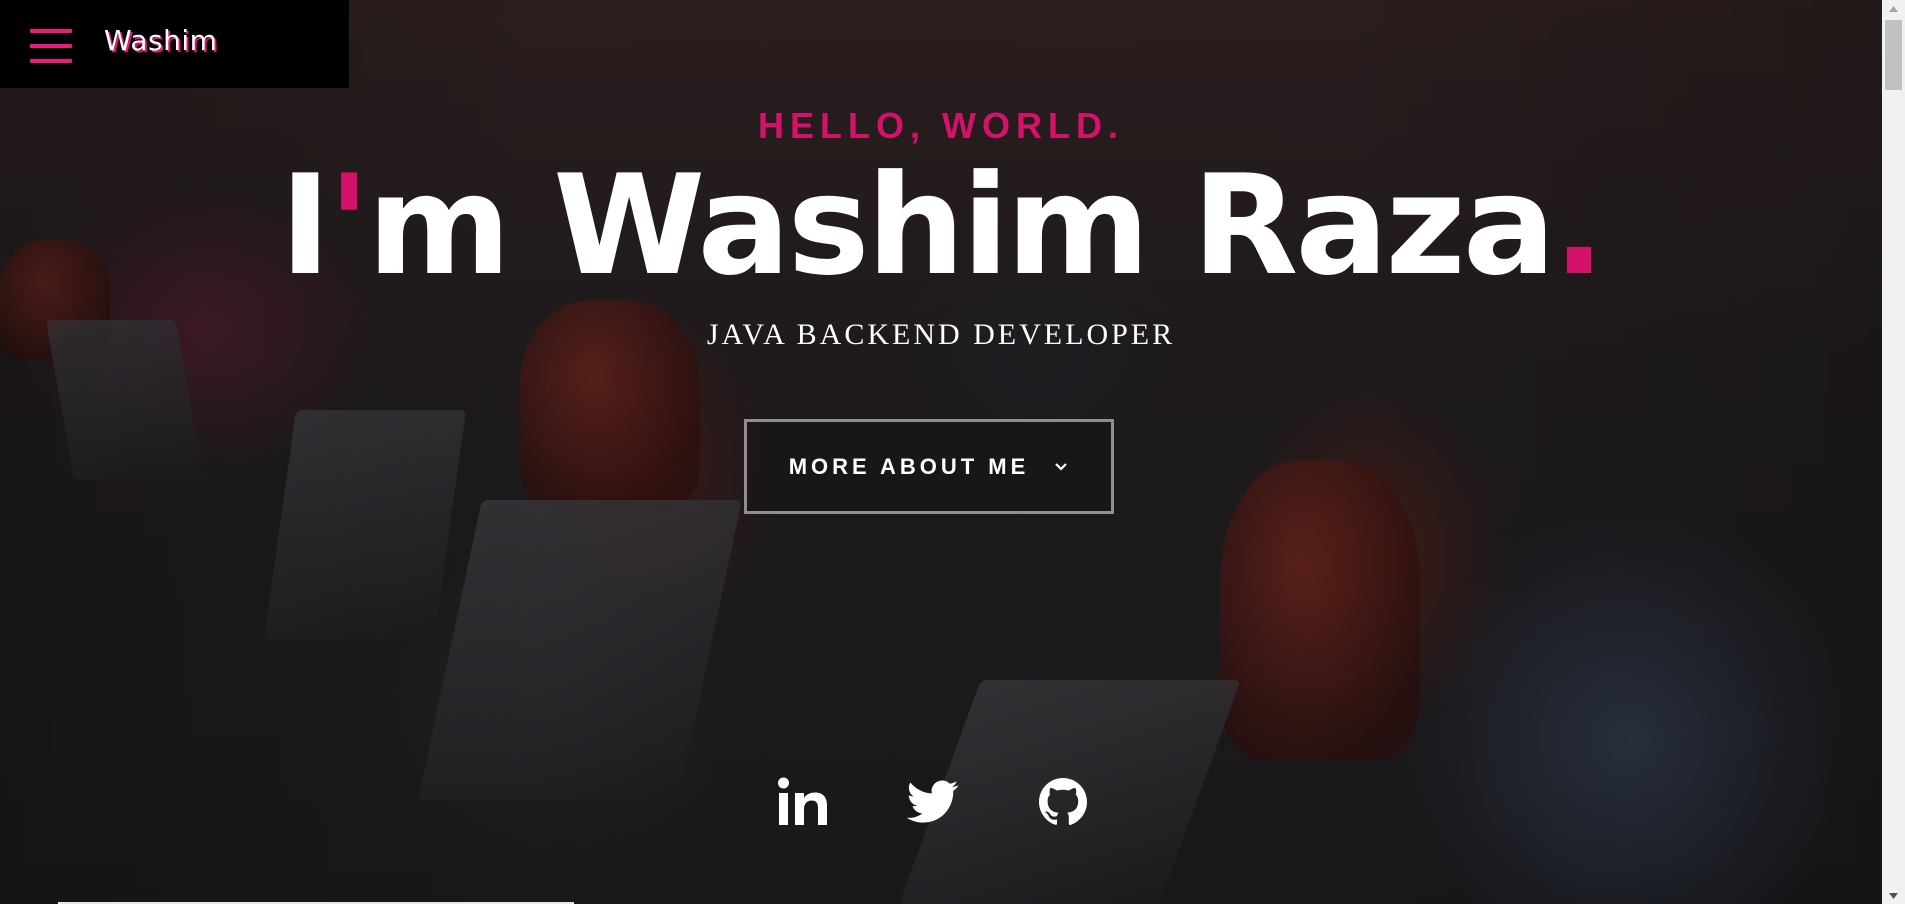 This screenshot has height=904, width=1905. I want to click on hamburger-icon, so click(51, 46).